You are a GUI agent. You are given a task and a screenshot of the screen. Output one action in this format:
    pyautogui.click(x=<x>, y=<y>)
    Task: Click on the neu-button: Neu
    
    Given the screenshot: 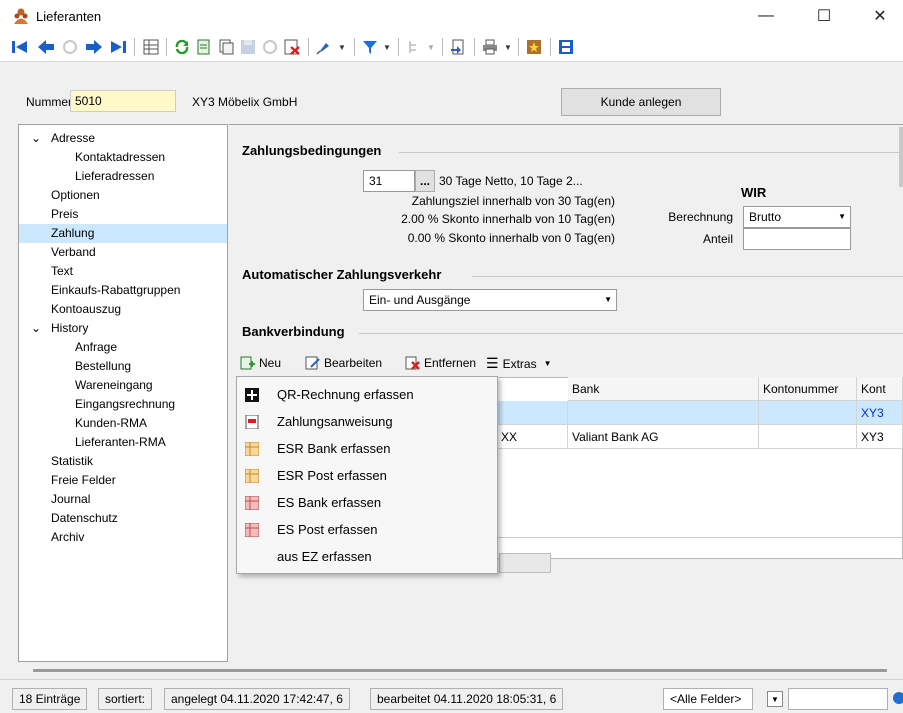 What is the action you would take?
    pyautogui.click(x=260, y=362)
    